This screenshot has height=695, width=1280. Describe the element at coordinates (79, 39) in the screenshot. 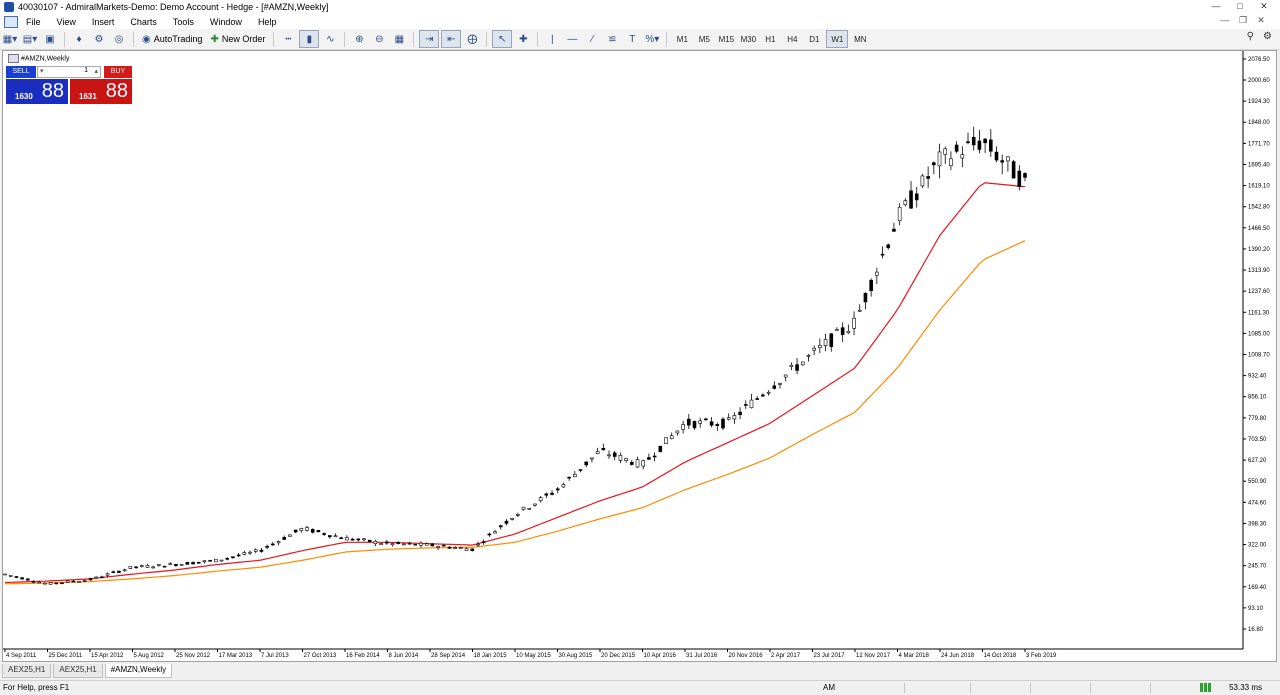

I see `market-icon: ♦` at that location.